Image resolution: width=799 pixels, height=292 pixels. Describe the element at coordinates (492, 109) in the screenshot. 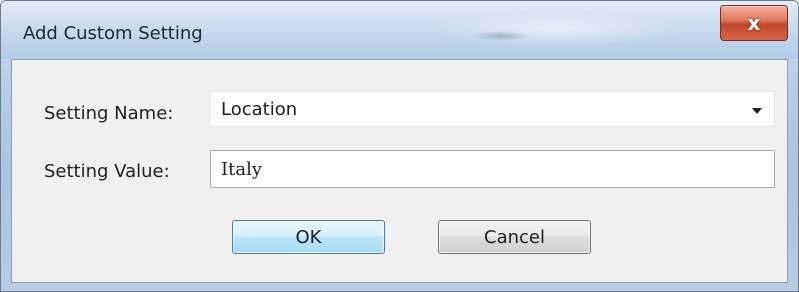

I see `setting-name-dropdown: Location` at that location.